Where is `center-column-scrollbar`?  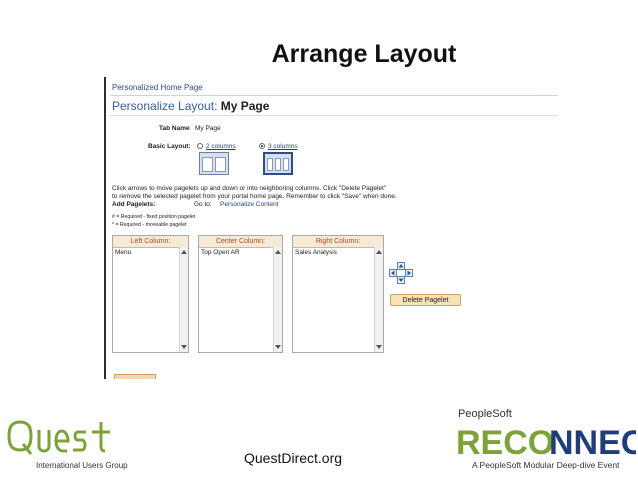 center-column-scrollbar is located at coordinates (277, 299).